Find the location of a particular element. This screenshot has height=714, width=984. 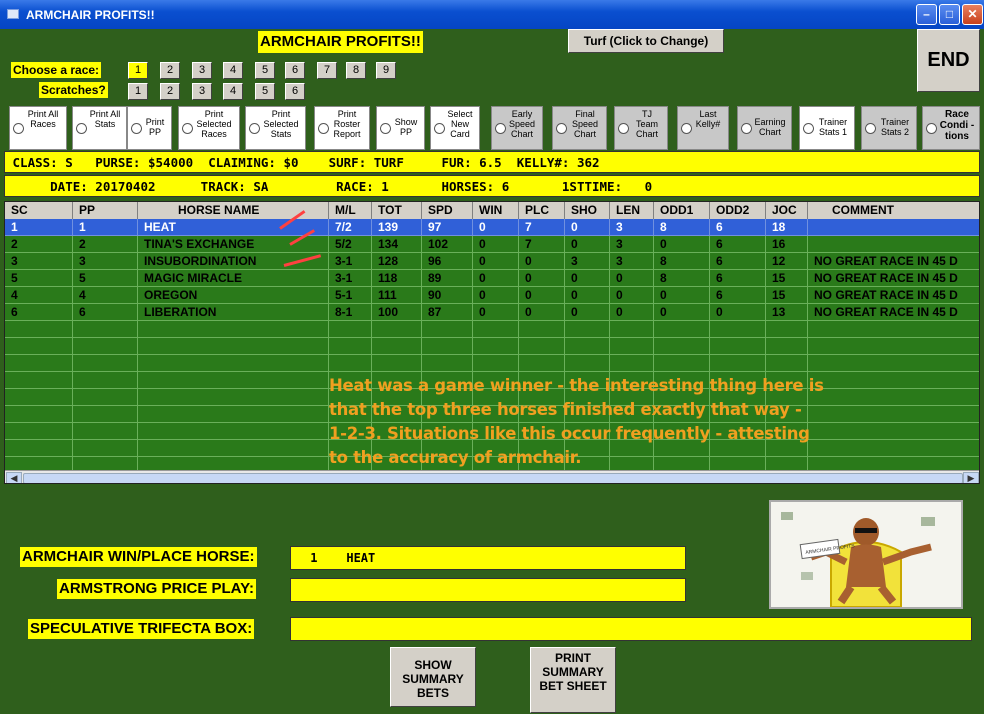

cell-sho is located at coordinates (587, 329).